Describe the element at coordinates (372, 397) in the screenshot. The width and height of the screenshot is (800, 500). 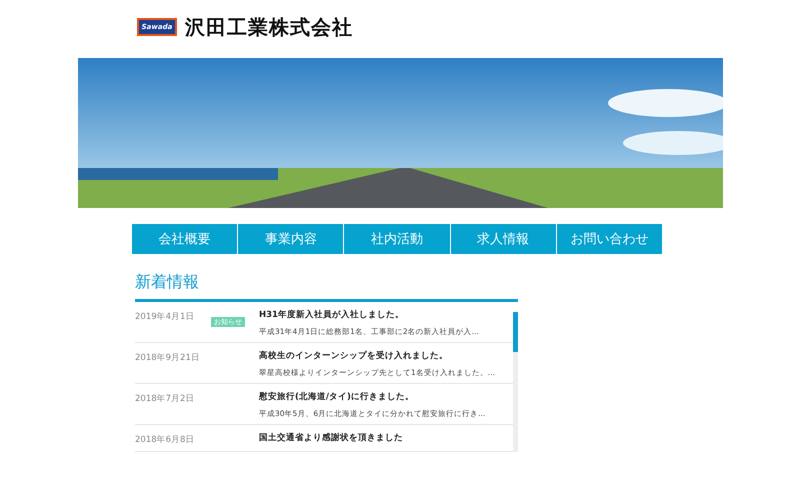
I see `news-title-link: 慰安旅行(北海道/タイ)に行きました。` at that location.